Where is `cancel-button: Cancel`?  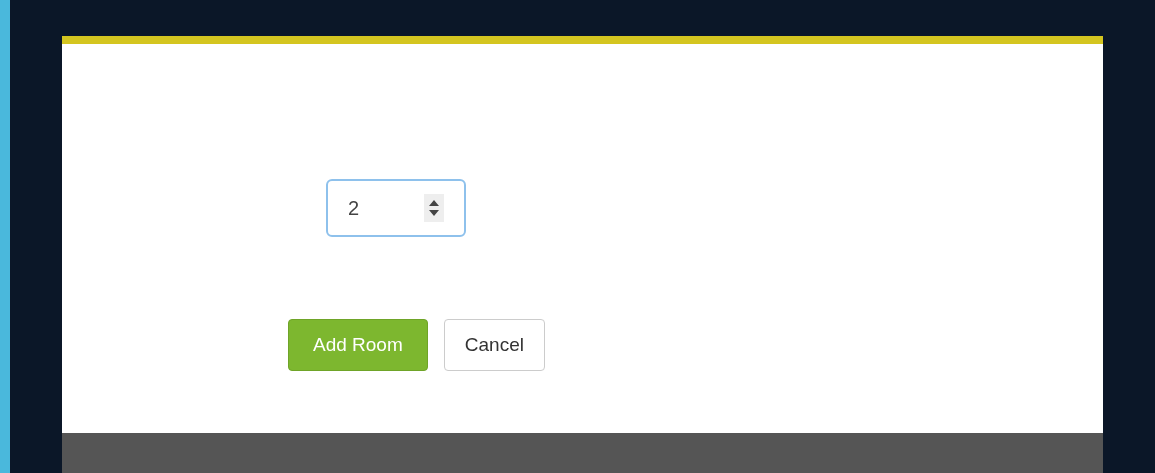
cancel-button: Cancel is located at coordinates (494, 345).